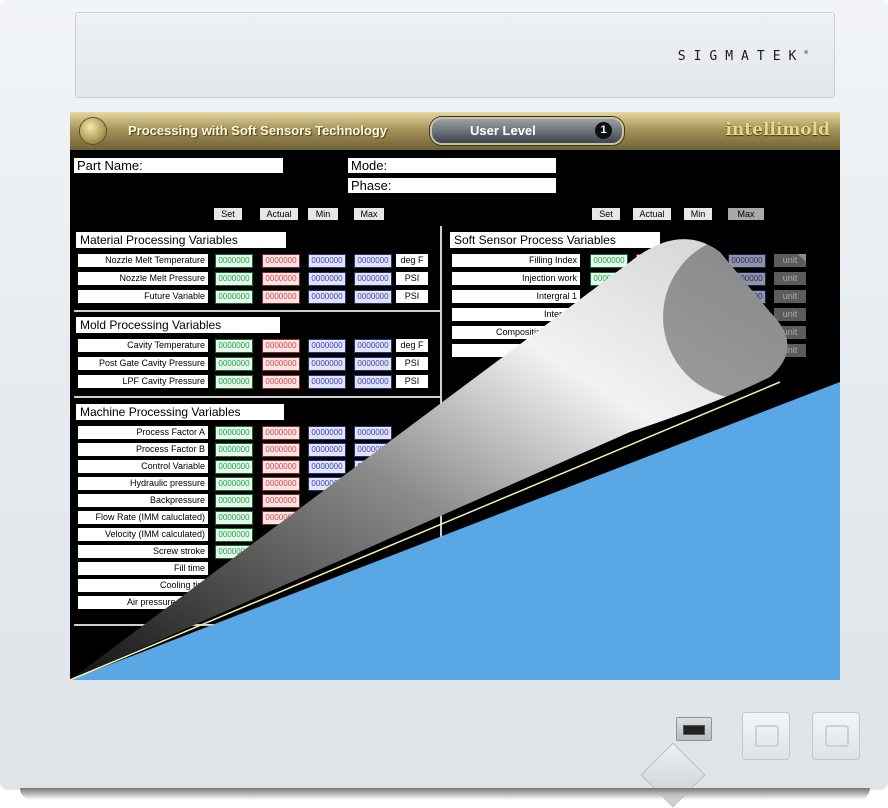  Describe the element at coordinates (806, 53) in the screenshot. I see `brand-trademark: ®` at that location.